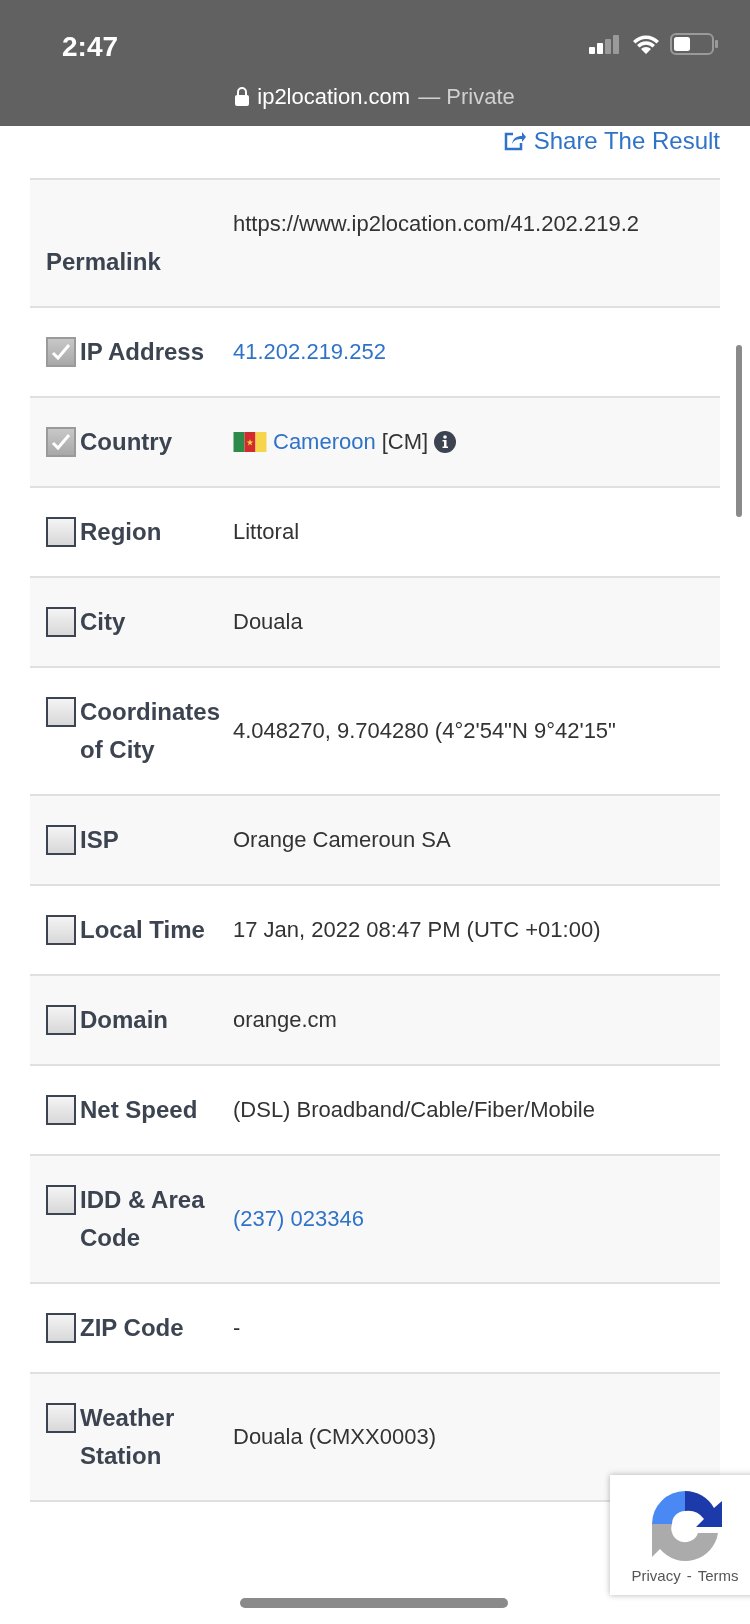  I want to click on privacy-link: Privacy, so click(656, 1576).